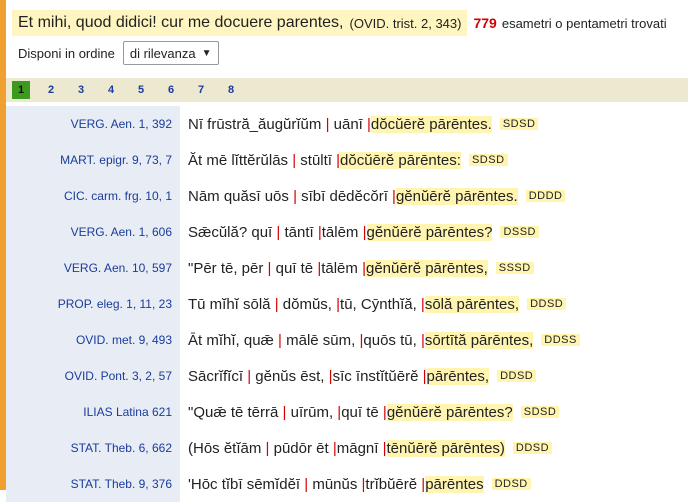 This screenshot has width=688, height=502. What do you see at coordinates (93, 196) in the screenshot?
I see `result-reference-link: CIC. carm. frg. 10, 1` at bounding box center [93, 196].